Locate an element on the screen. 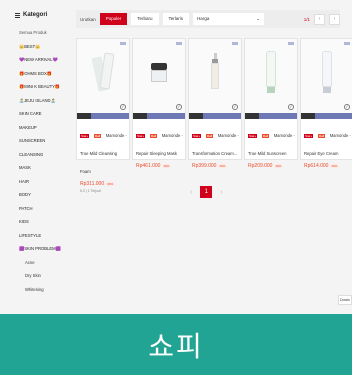 The image size is (352, 375). product-price: Rp614.000 is located at coordinates (316, 166).